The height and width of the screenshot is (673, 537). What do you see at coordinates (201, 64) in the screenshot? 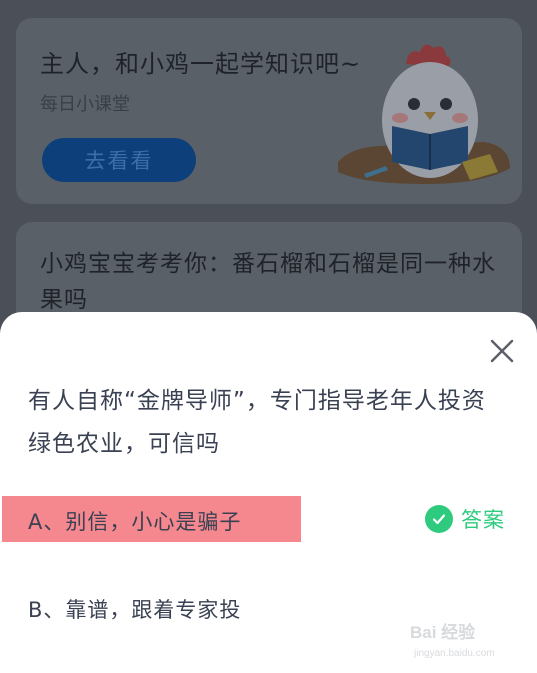
I see `lesson-card-title: 主人，和小鸡一起学知识吧~` at bounding box center [201, 64].